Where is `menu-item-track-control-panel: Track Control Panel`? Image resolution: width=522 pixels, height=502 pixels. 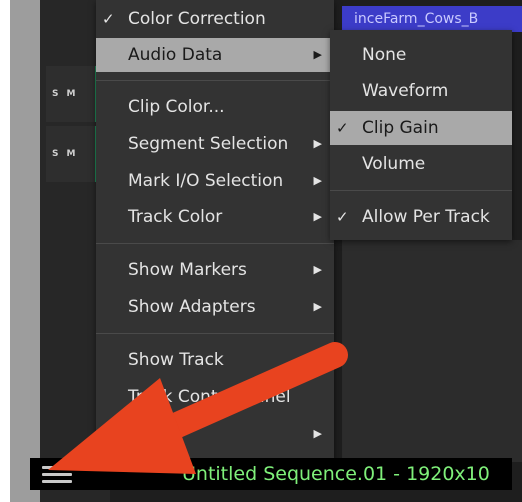 menu-item-track-control-panel: Track Control Panel is located at coordinates (215, 397).